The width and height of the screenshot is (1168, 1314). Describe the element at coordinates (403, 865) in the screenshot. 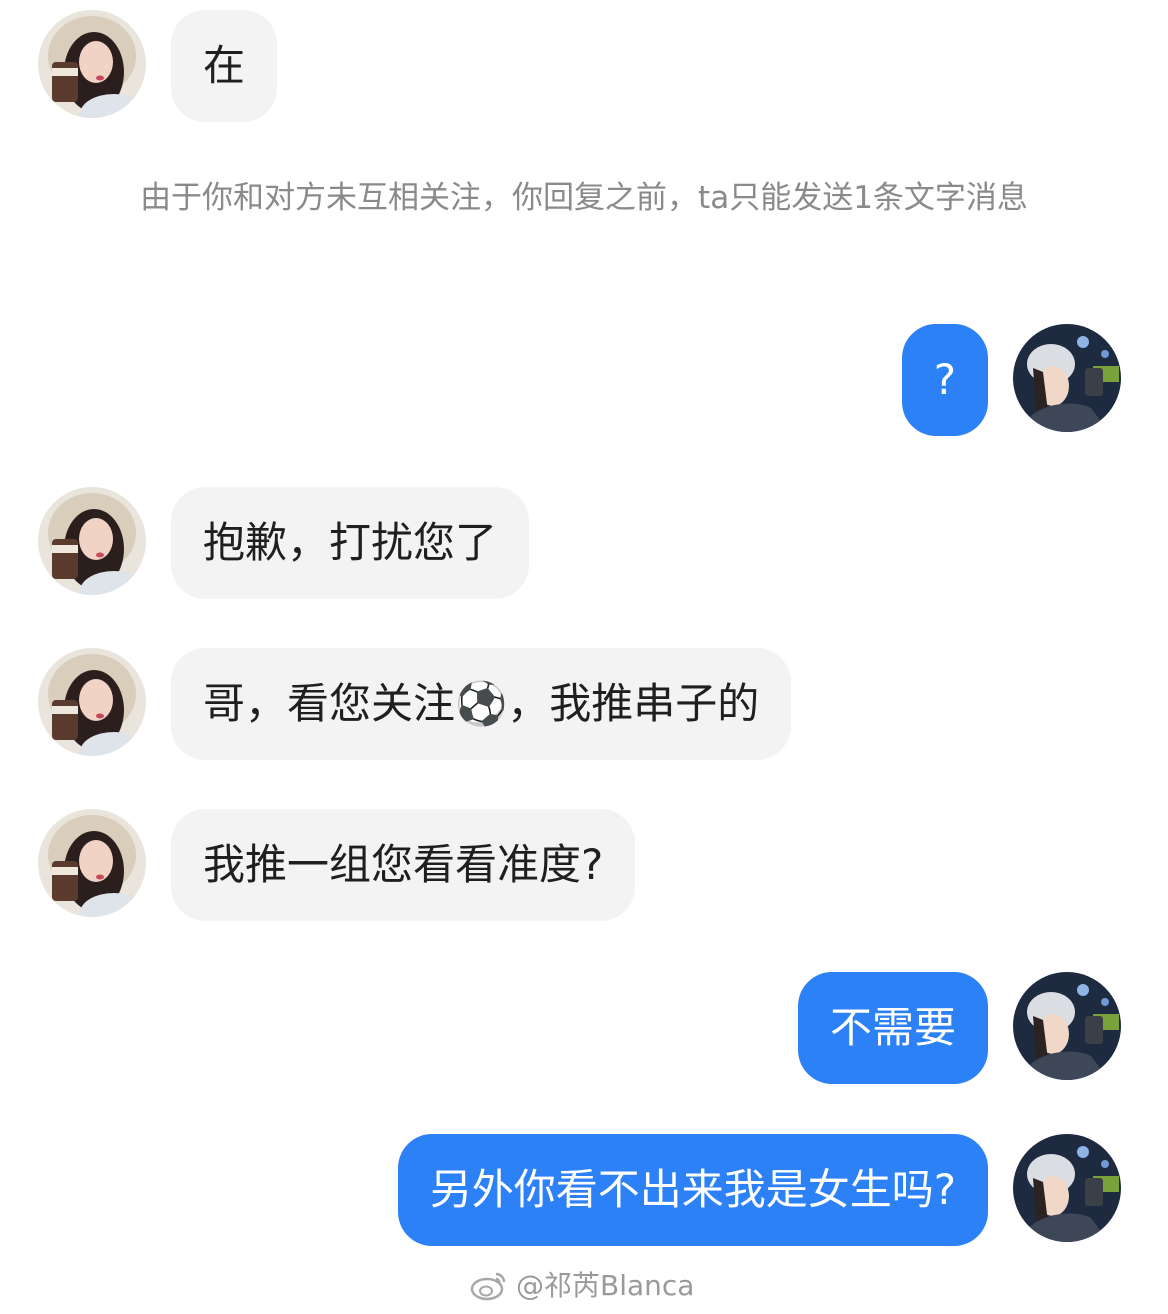

I see `incoming-message-bubble: 我推一组您看看准度?` at that location.